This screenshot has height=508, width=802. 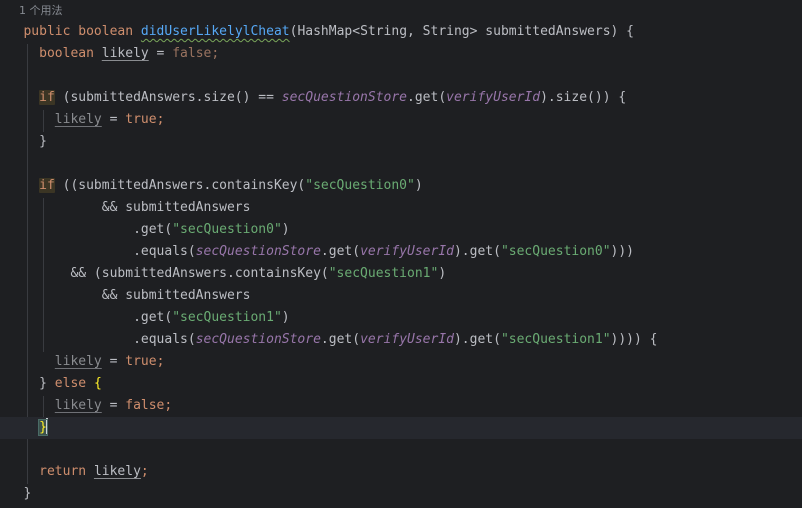 What do you see at coordinates (634, 339) in the screenshot?
I see `code-text: )))) {` at bounding box center [634, 339].